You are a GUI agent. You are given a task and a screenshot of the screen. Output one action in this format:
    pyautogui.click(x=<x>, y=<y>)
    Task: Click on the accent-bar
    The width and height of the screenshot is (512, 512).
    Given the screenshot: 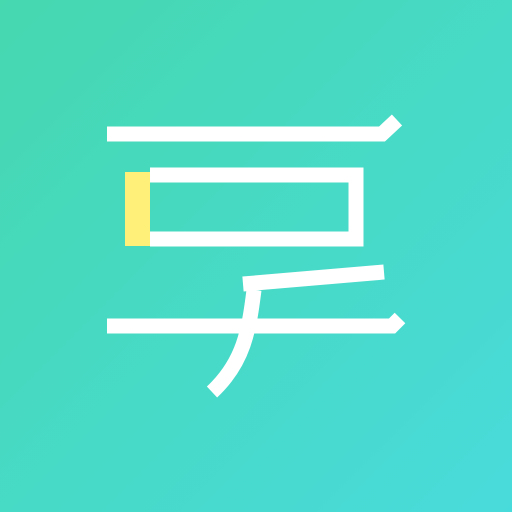 What is the action you would take?
    pyautogui.click(x=137, y=209)
    